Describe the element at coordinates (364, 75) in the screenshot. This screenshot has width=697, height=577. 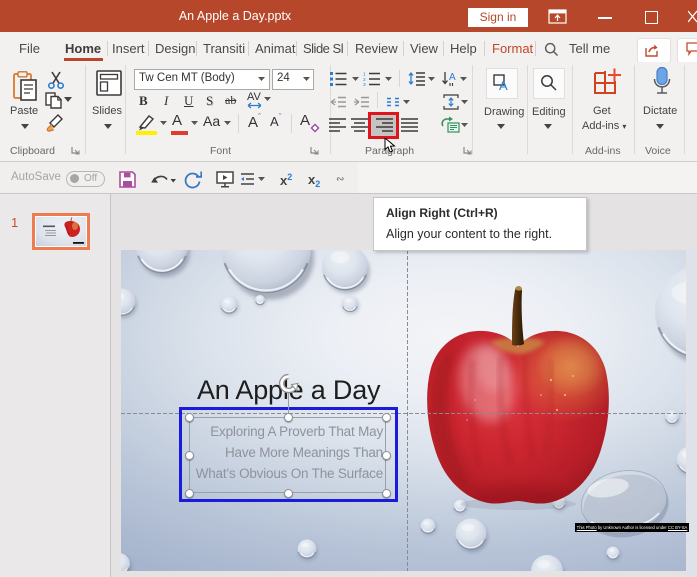
I see `svg-text: 1` at that location.